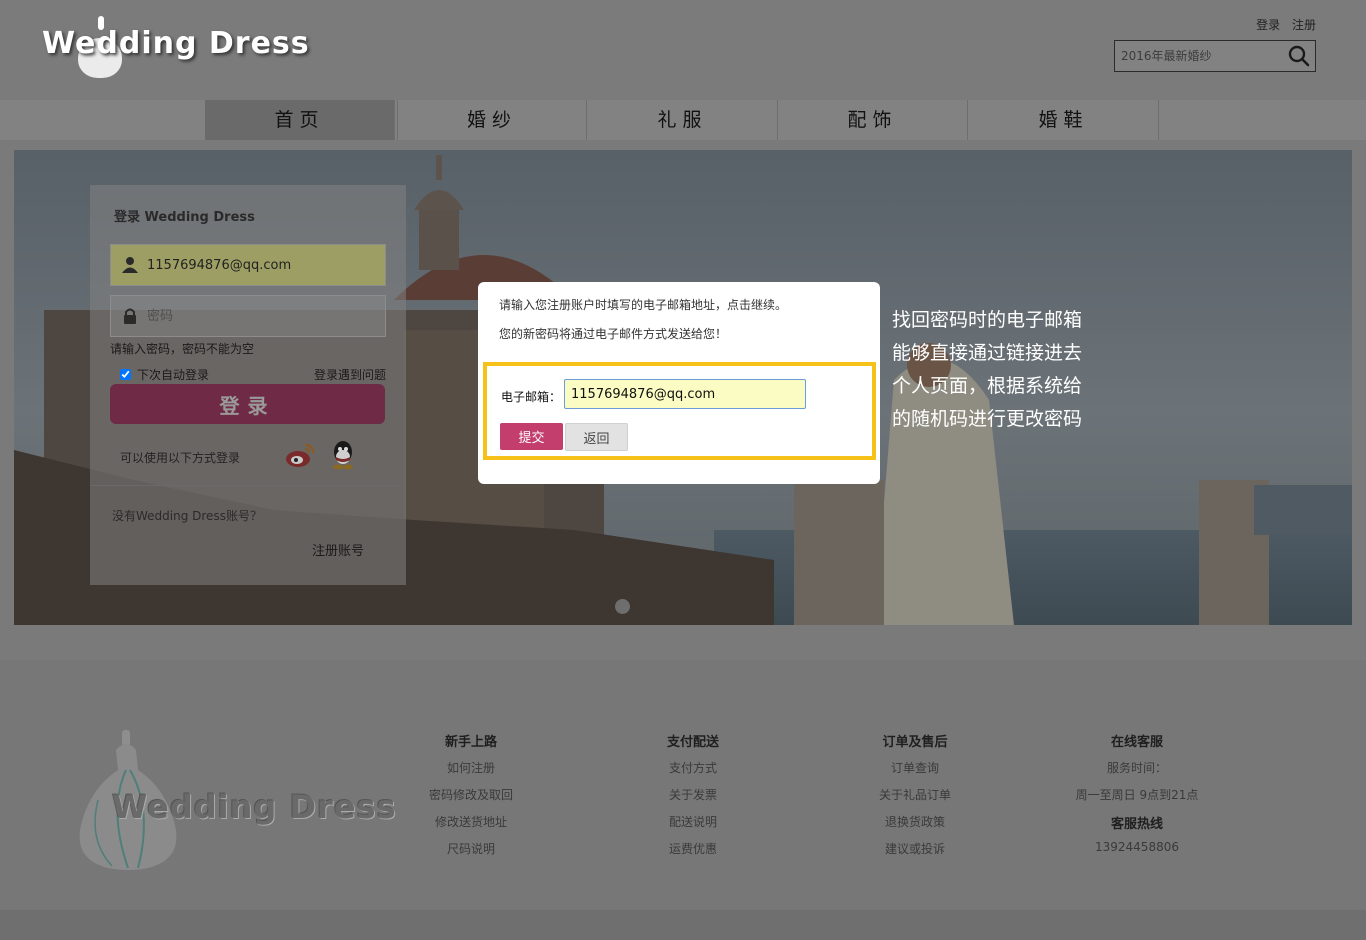 The width and height of the screenshot is (1366, 940). I want to click on footer-column-title: 支付配送, so click(692, 742).